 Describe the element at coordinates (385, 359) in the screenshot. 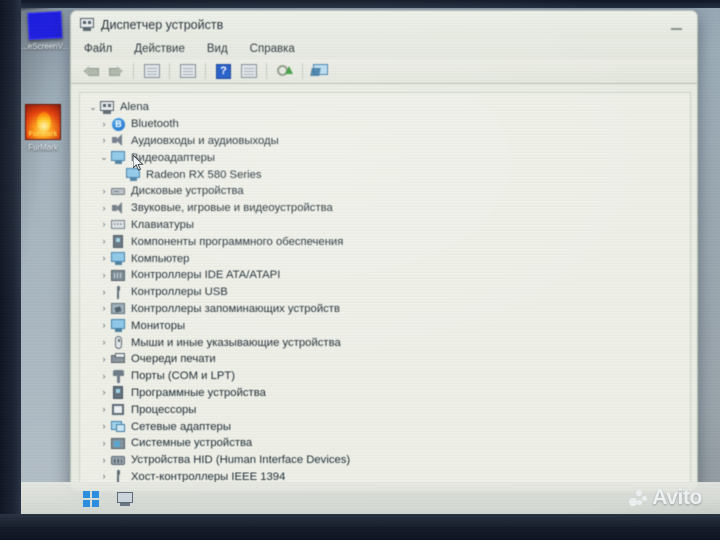

I see `tree-item-print-queues: › Очереди печати` at that location.